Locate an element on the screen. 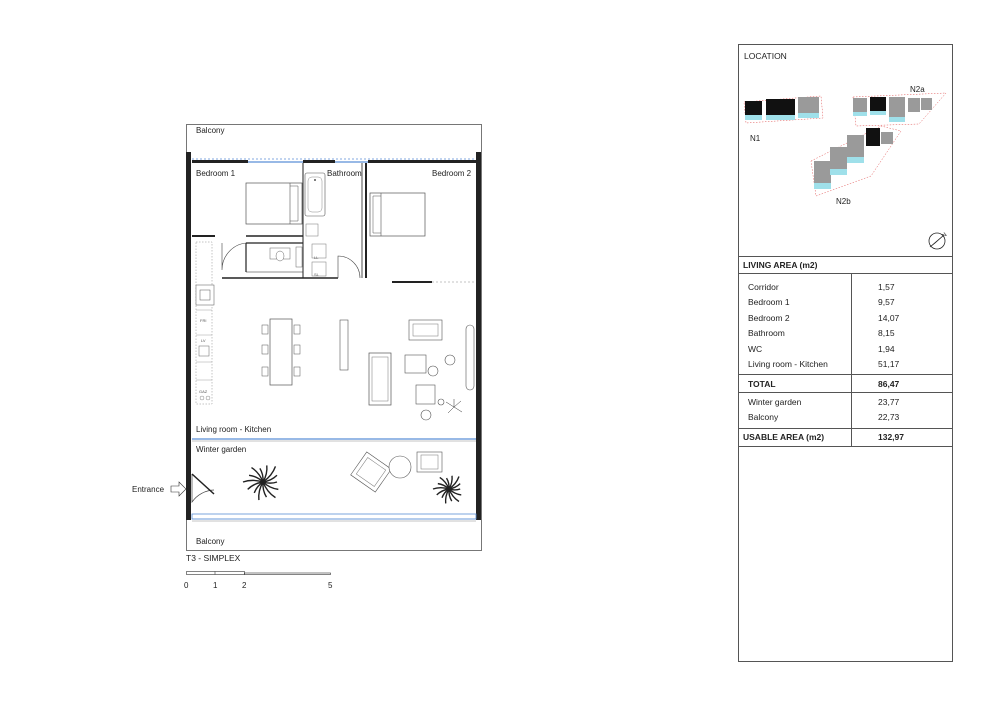 This screenshot has width=1000, height=707. room-label-bedroom2: Bedroom 2 is located at coordinates (452, 173).